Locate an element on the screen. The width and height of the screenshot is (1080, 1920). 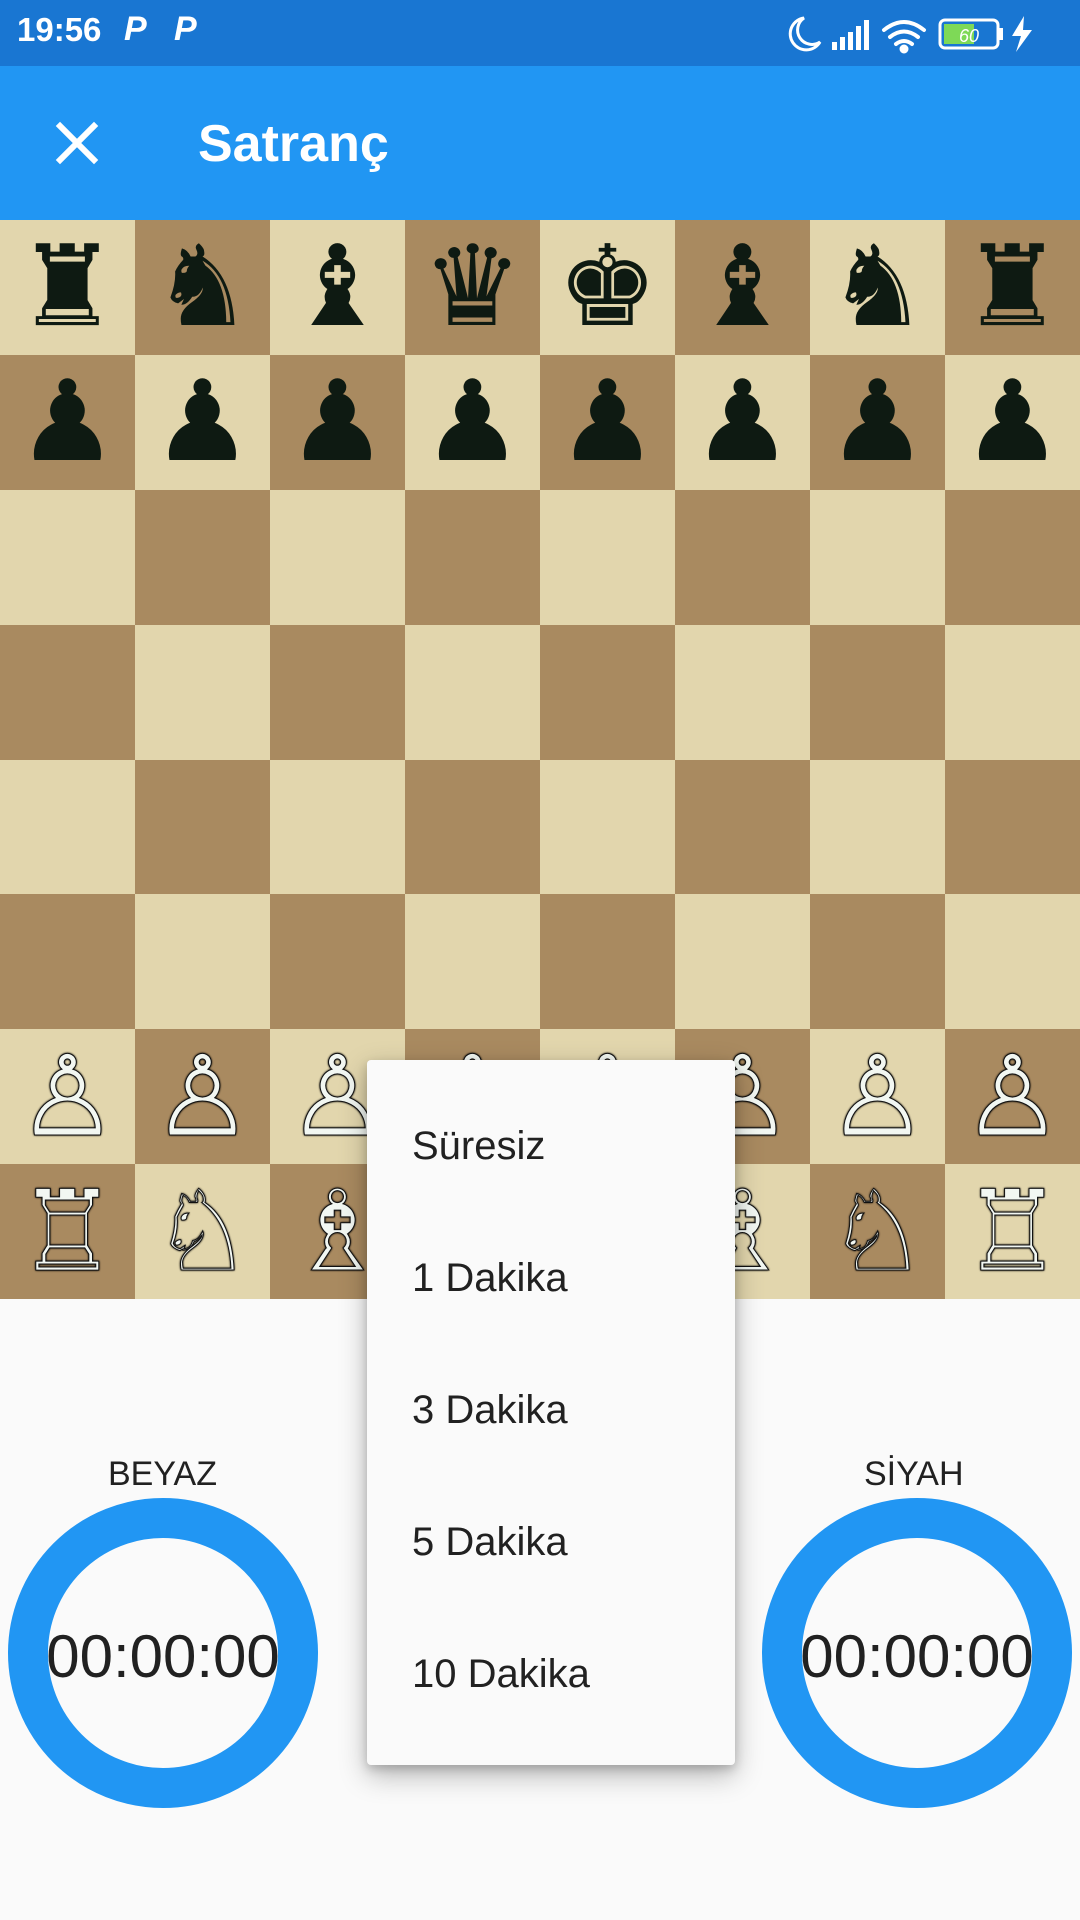
square-f4 is located at coordinates (742, 827).